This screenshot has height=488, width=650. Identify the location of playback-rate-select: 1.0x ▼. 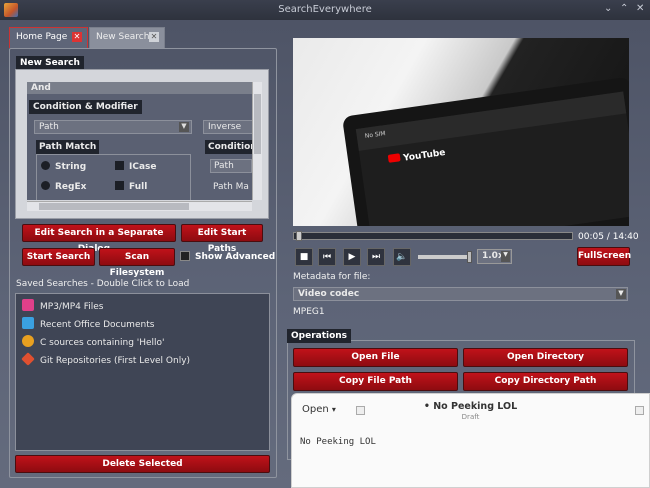
(494, 256).